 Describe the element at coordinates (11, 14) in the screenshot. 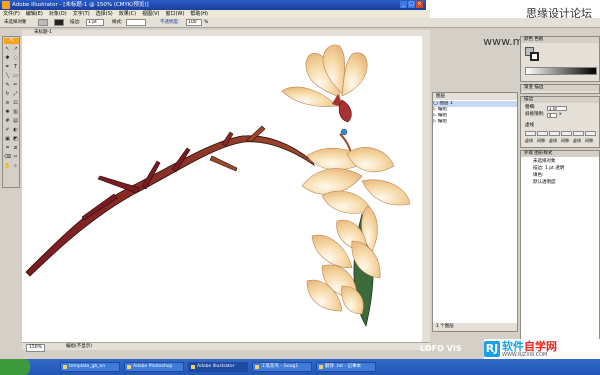

I see `menu-file: 文件(F)` at that location.